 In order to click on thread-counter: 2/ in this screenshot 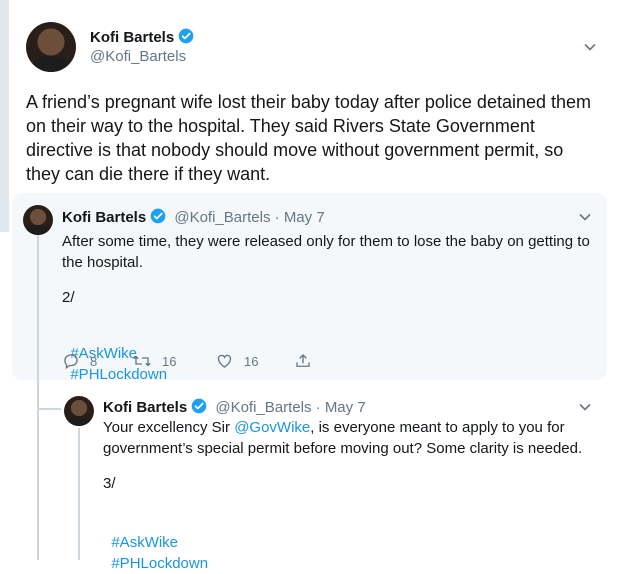, I will do `click(68, 297)`.